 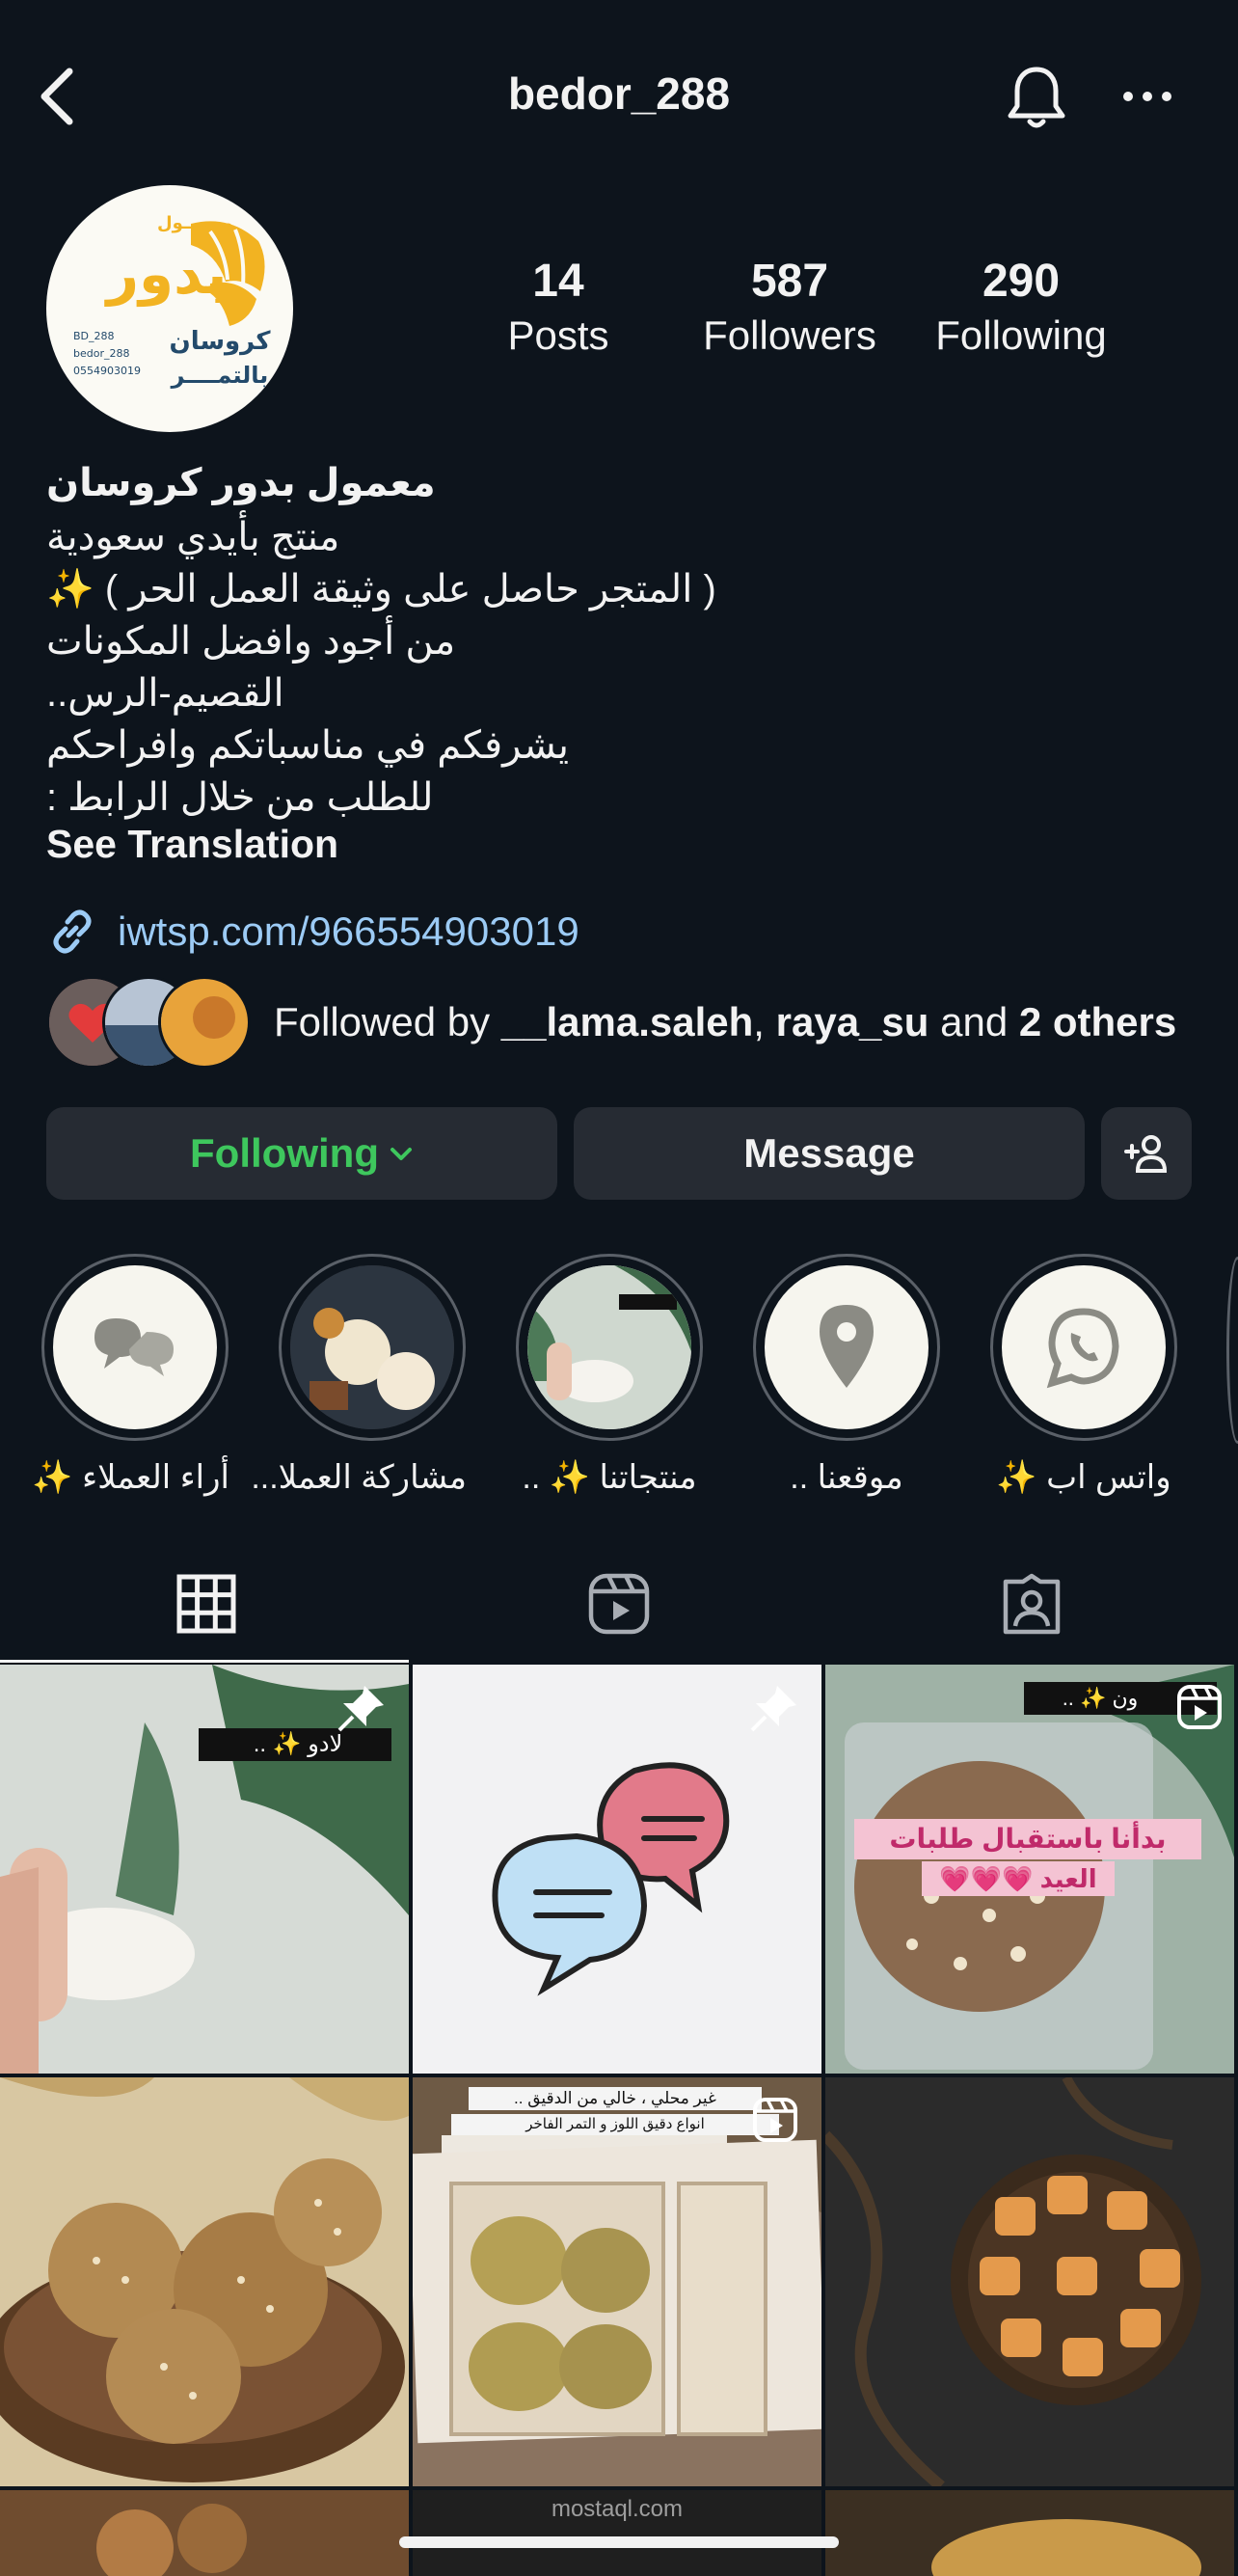 I want to click on post-caption-overlay: ون ✨ .., so click(x=1100, y=1698).